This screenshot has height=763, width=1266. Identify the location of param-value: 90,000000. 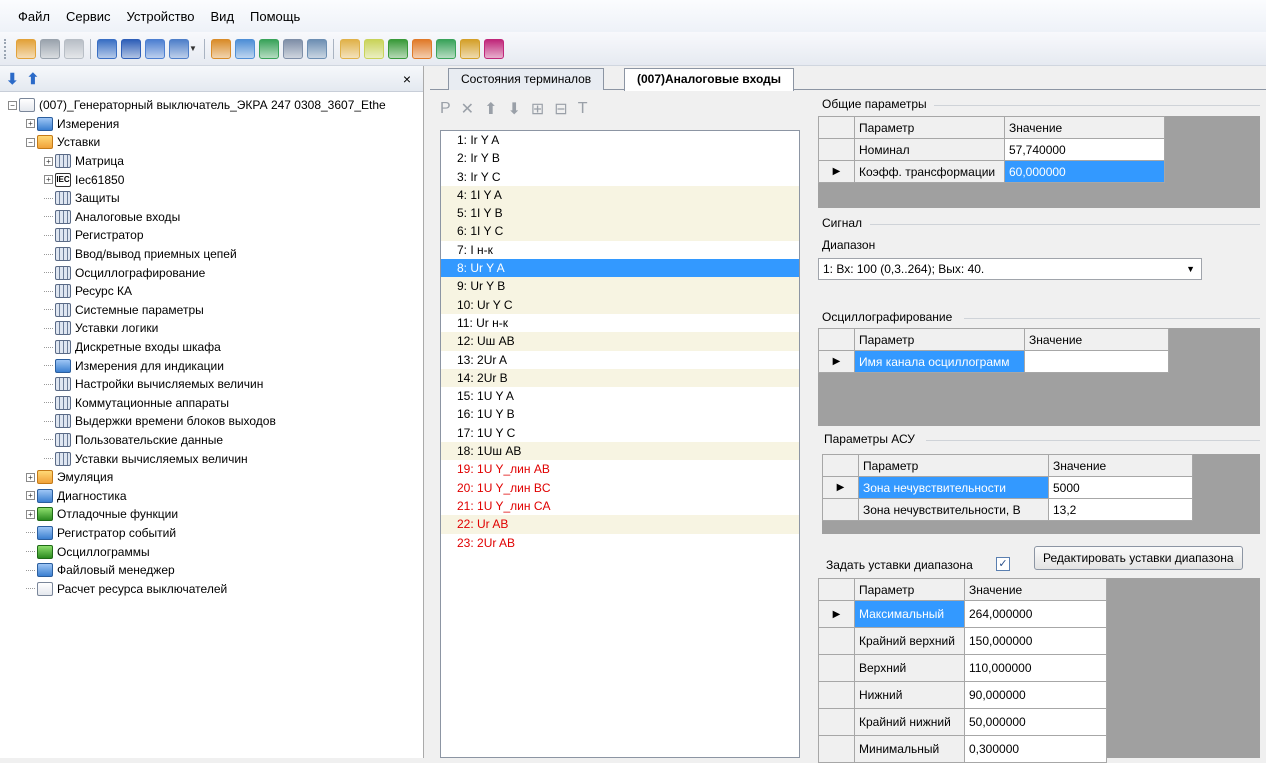
(1035, 695).